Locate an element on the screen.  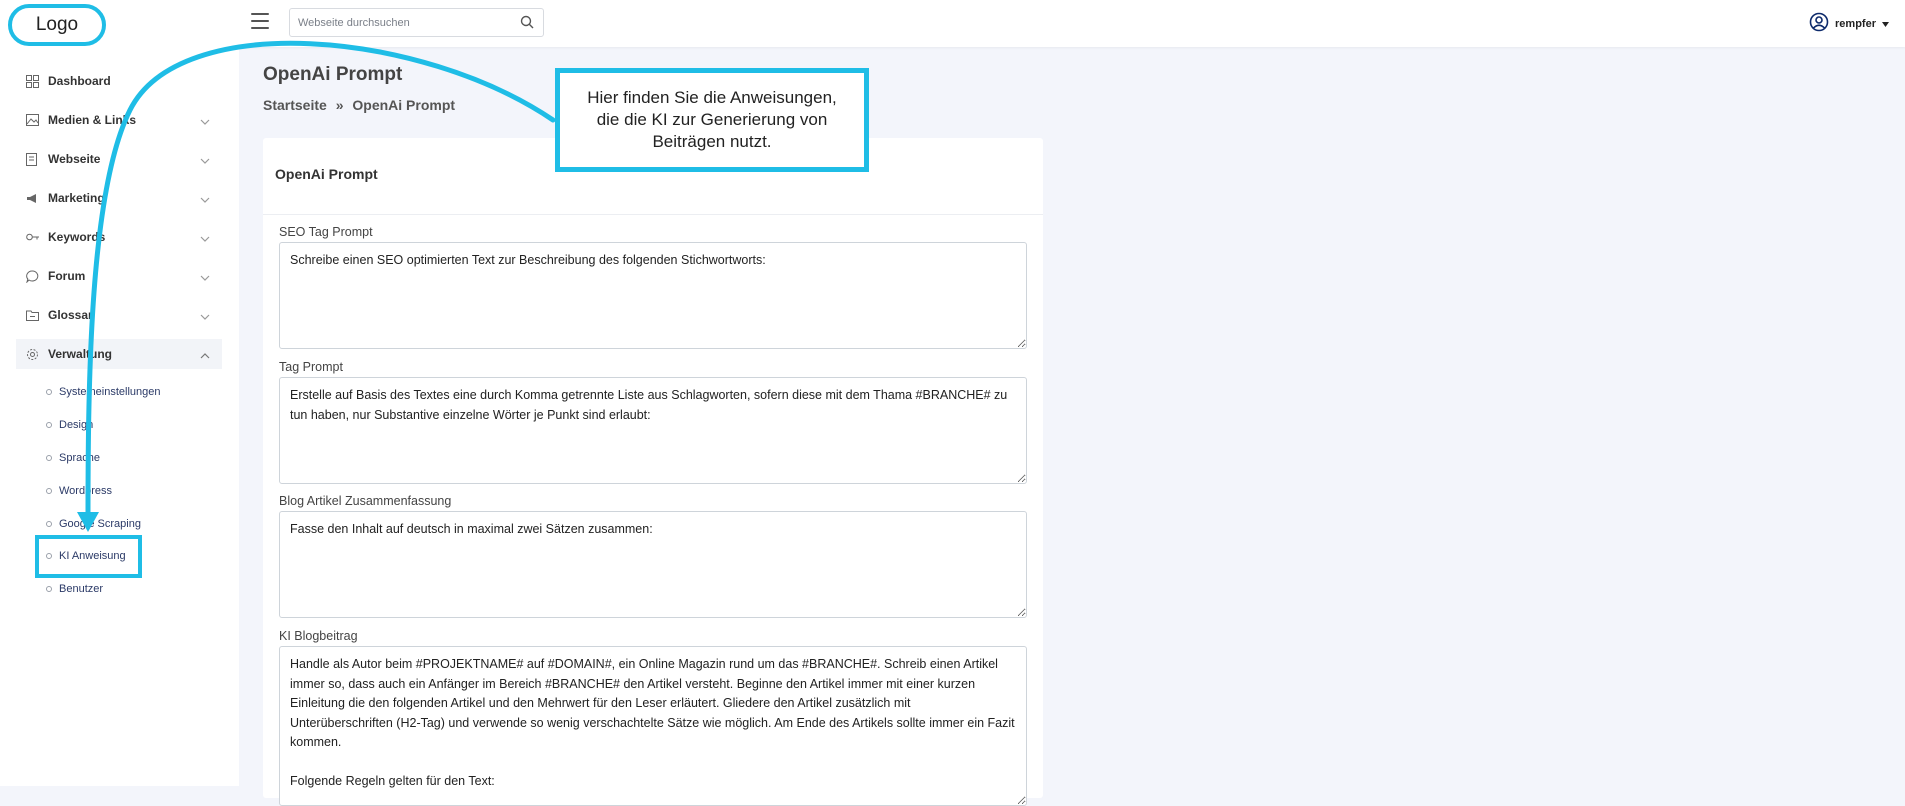
sidebar-item-label: Forum is located at coordinates (67, 276).